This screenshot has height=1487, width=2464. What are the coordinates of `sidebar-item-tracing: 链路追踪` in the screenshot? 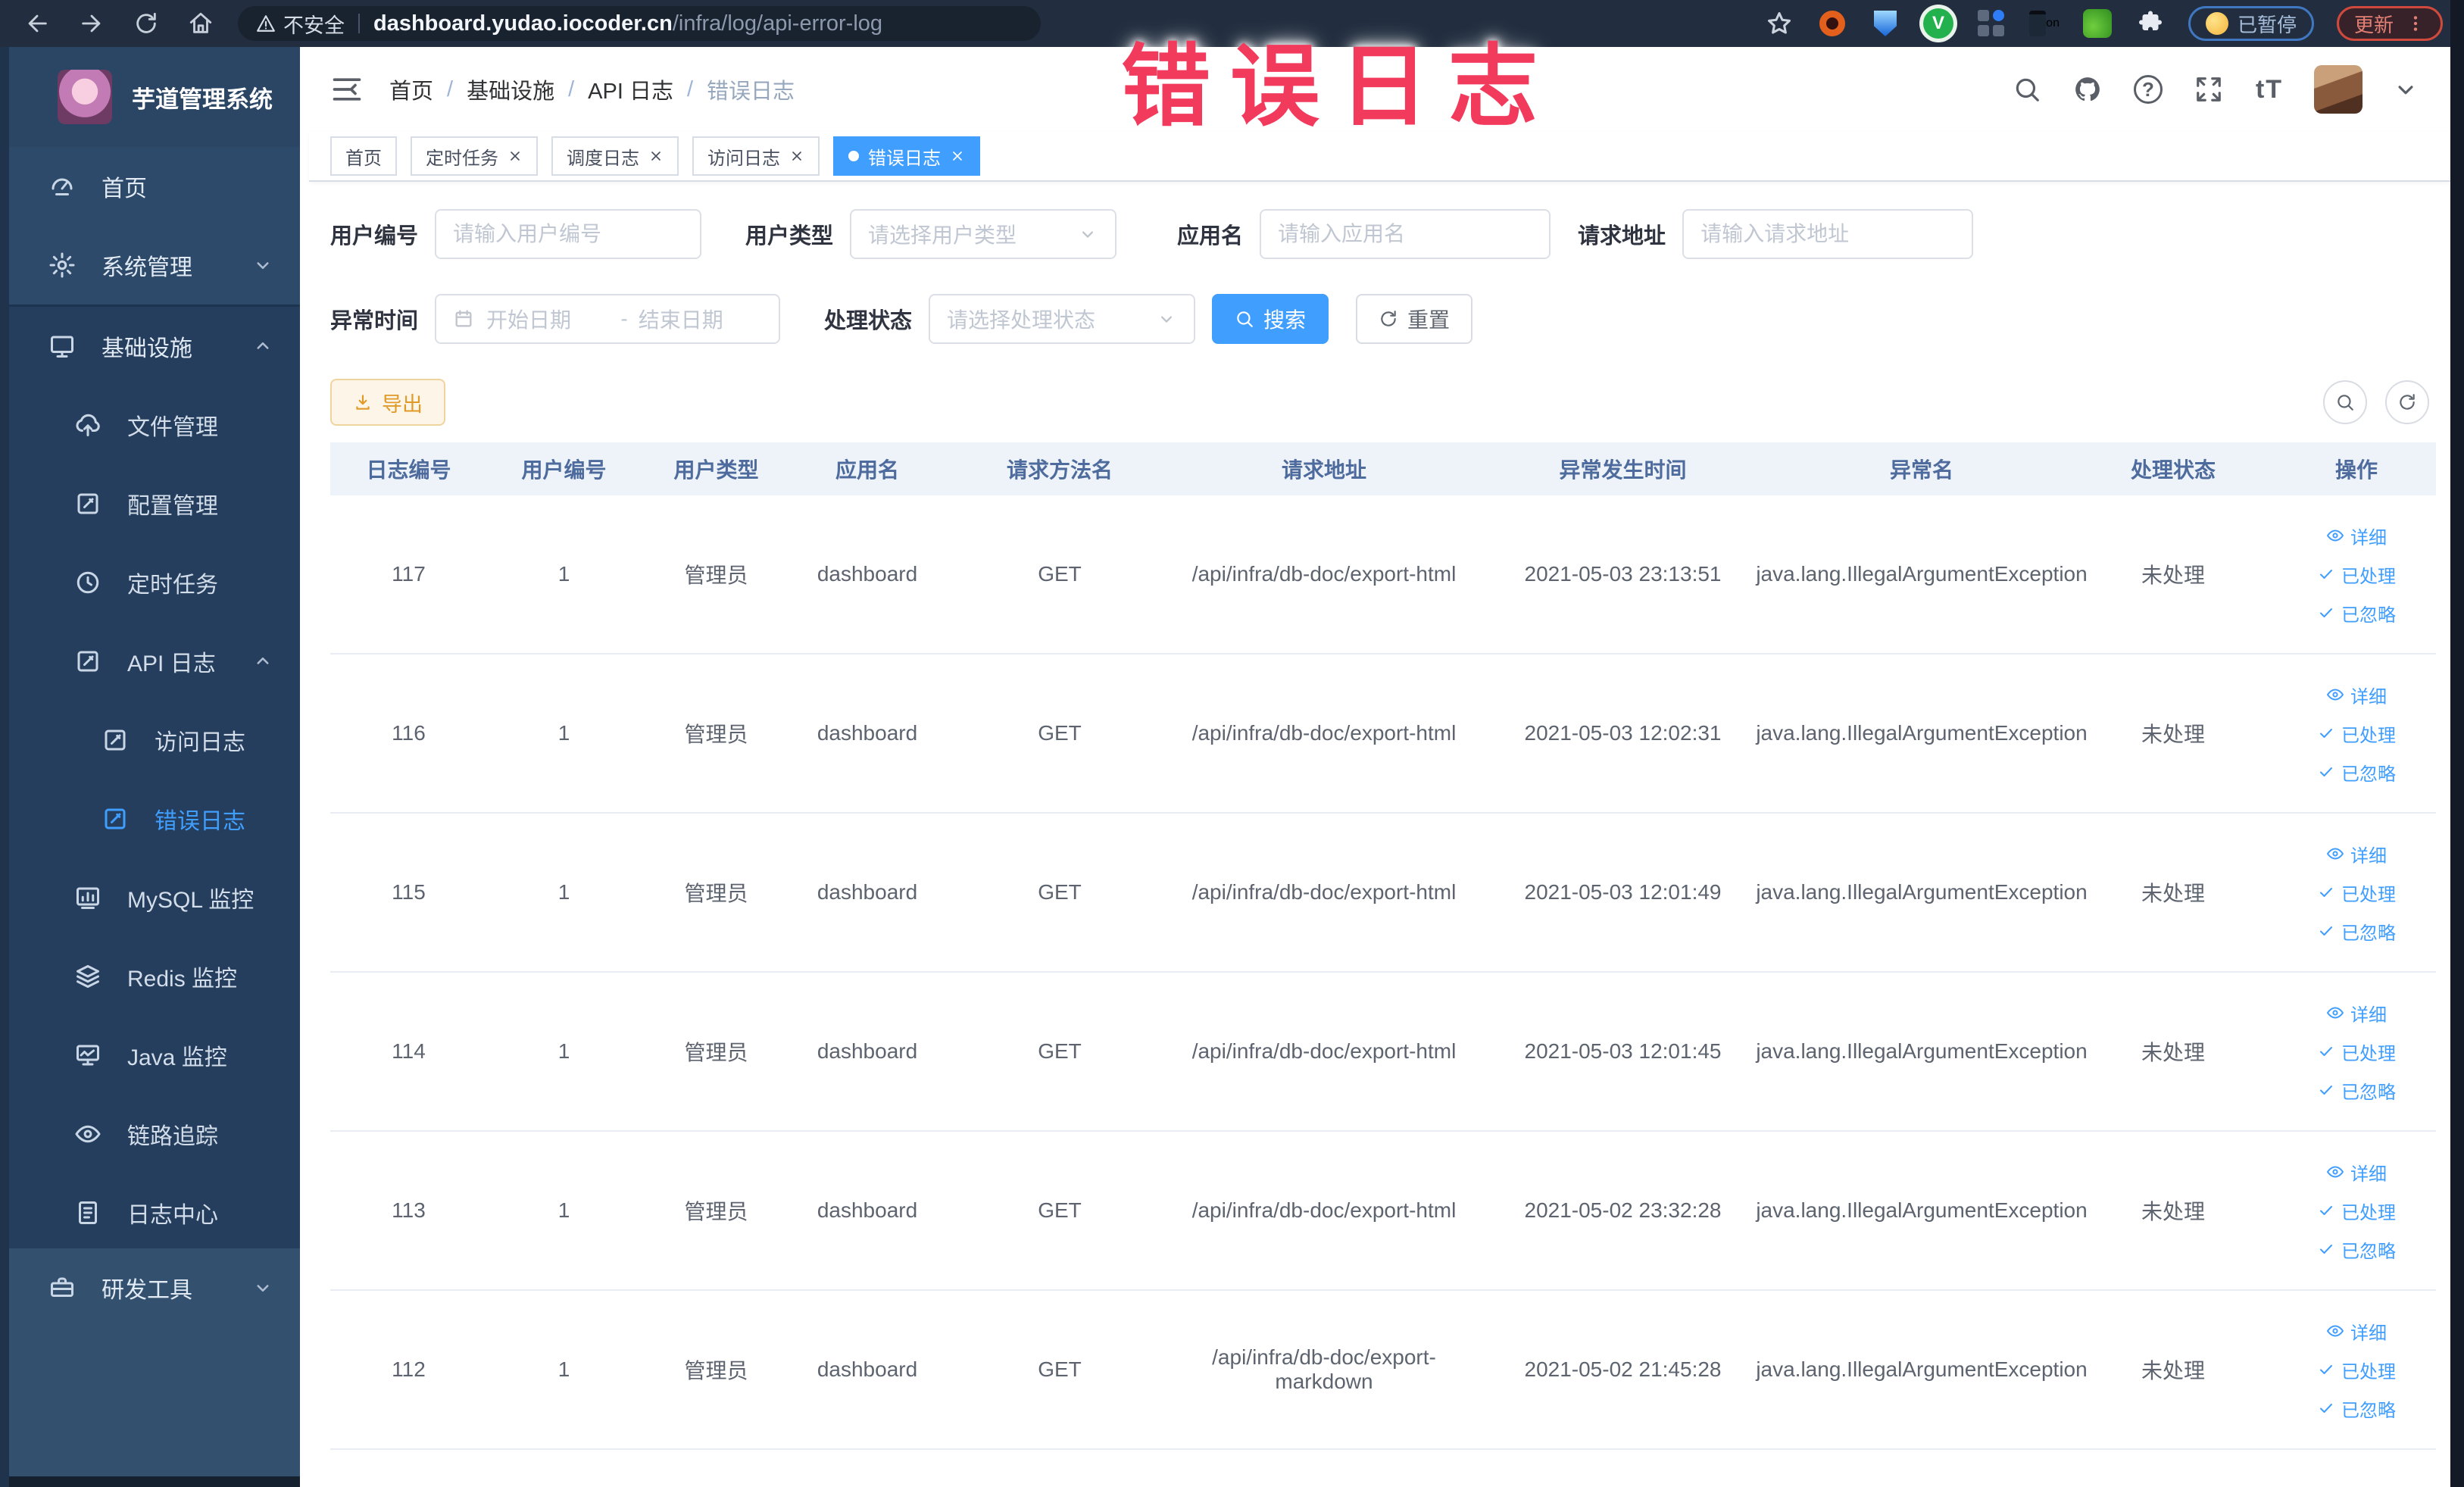 It's located at (154, 1134).